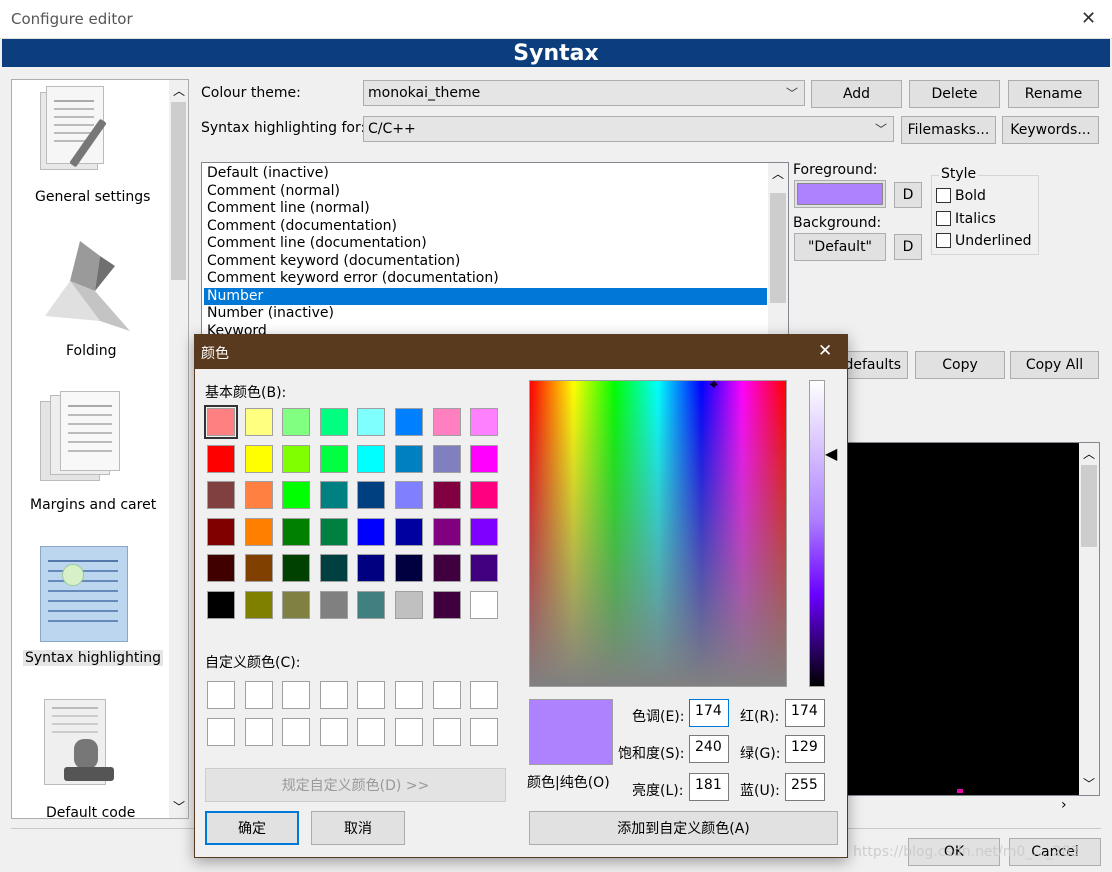 Image resolution: width=1112 pixels, height=872 pixels. I want to click on bold-checkbox, so click(943, 195).